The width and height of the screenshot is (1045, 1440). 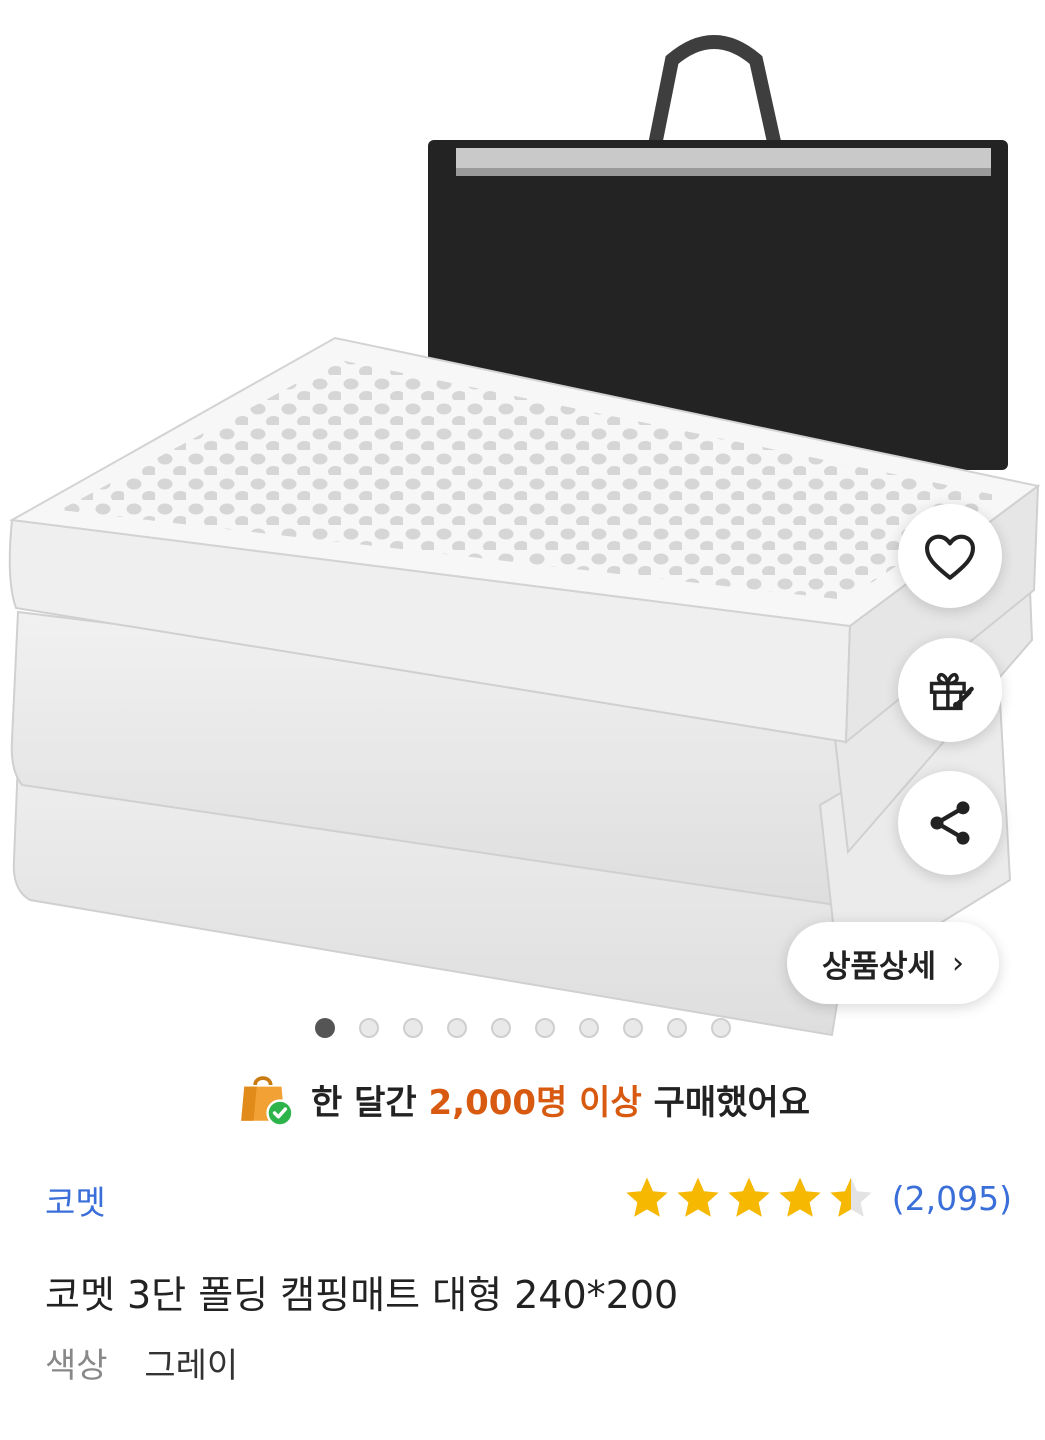 What do you see at coordinates (191, 1366) in the screenshot?
I see `option-value: 그레이` at bounding box center [191, 1366].